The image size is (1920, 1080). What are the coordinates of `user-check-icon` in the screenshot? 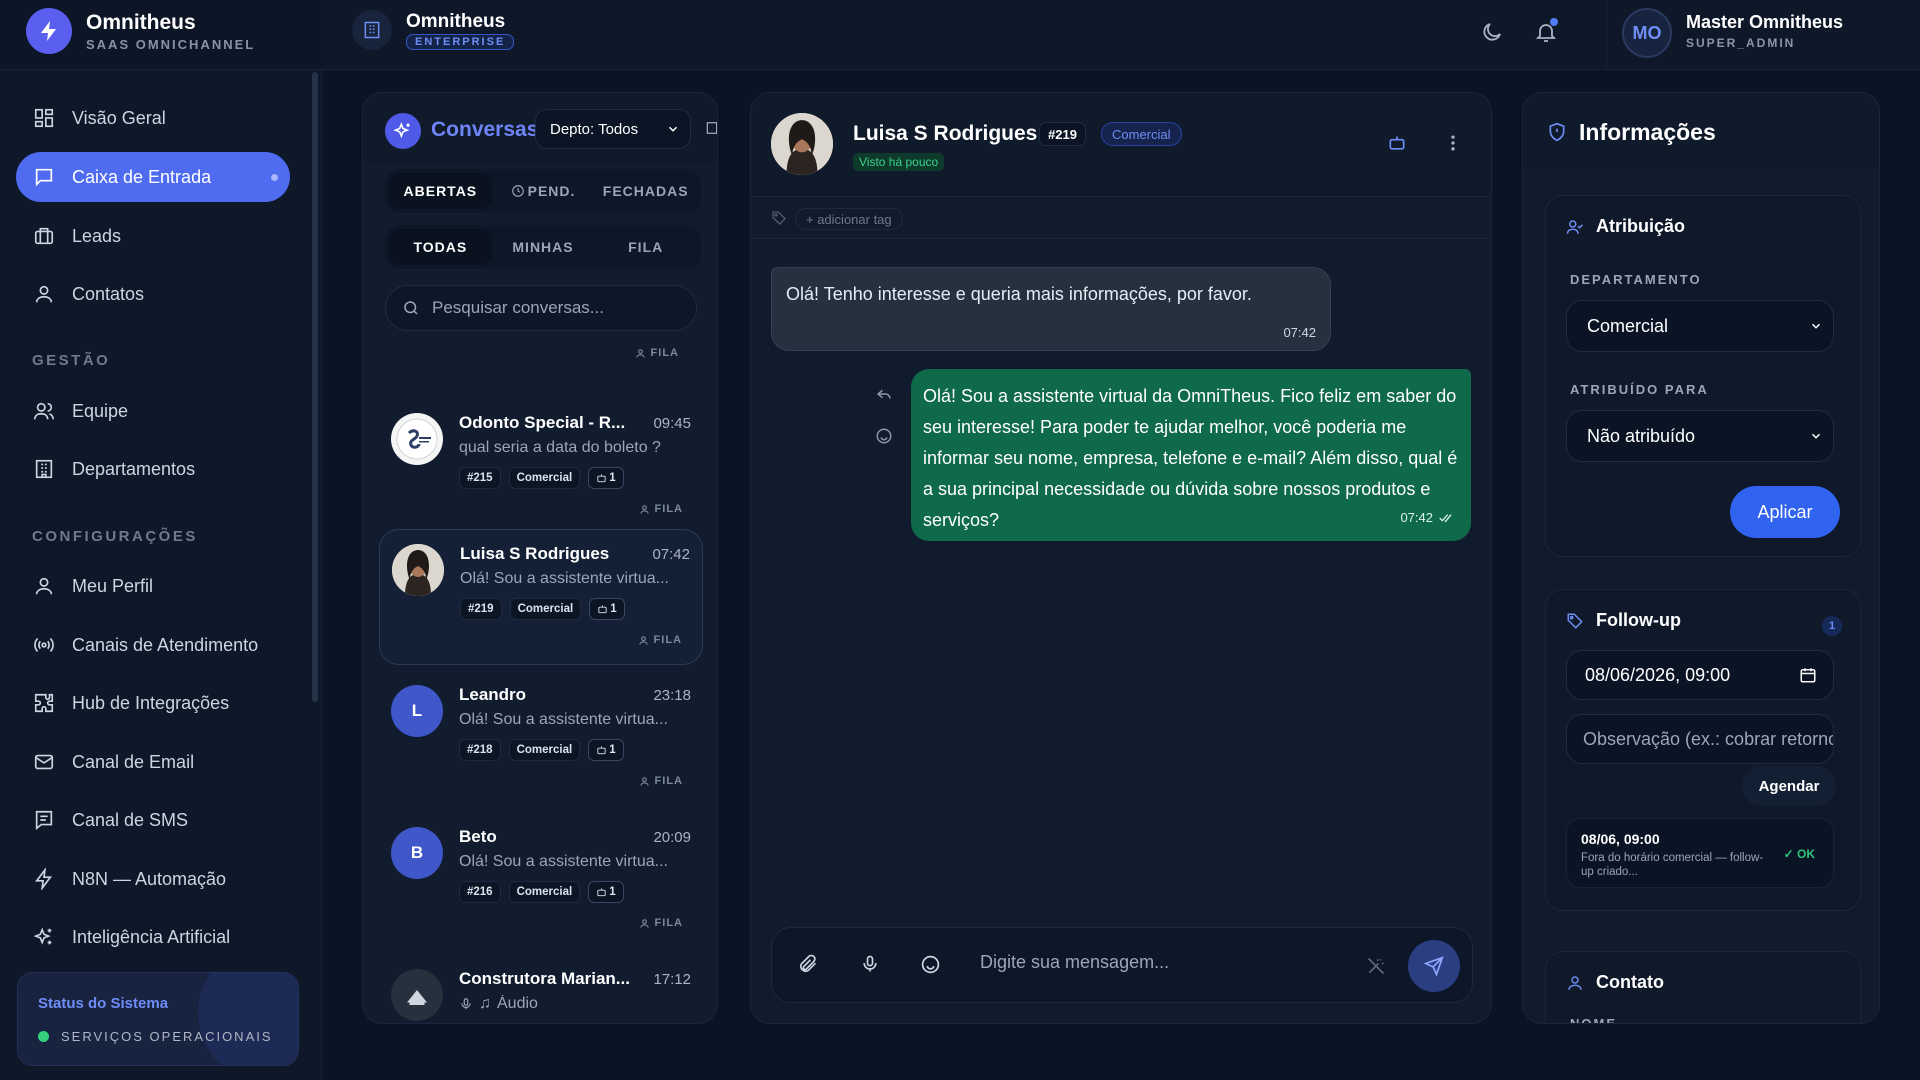 It's located at (1575, 226).